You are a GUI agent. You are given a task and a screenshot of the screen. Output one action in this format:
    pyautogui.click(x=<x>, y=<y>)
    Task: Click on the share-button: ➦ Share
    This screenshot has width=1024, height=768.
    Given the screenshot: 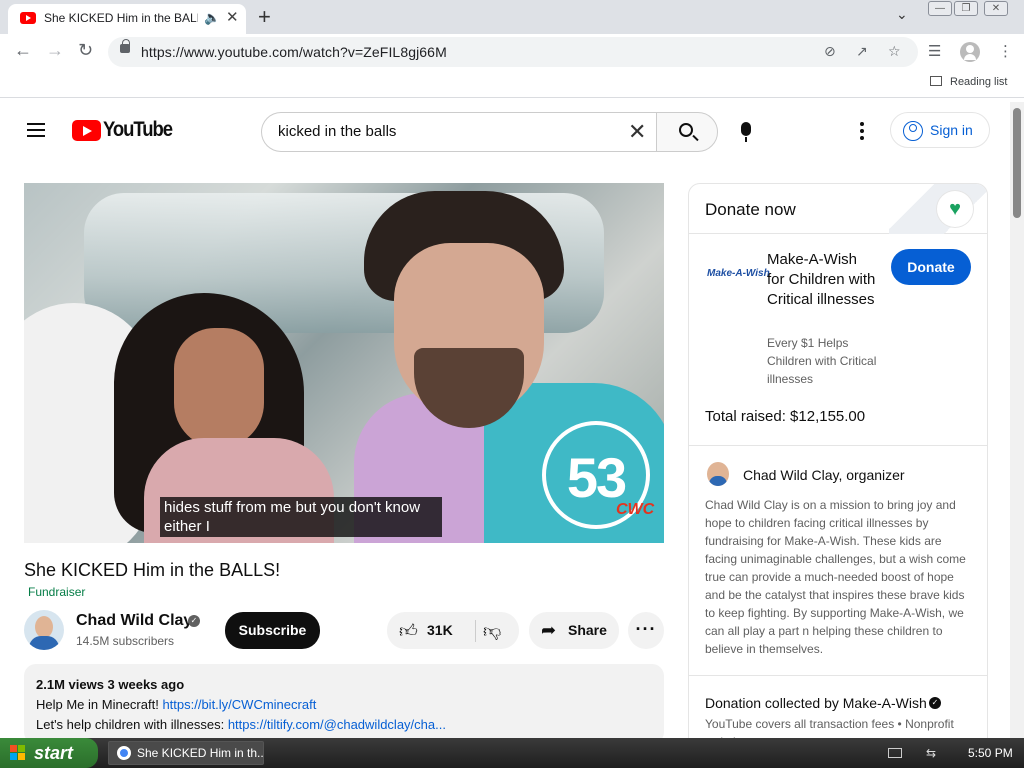 What is the action you would take?
    pyautogui.click(x=574, y=630)
    